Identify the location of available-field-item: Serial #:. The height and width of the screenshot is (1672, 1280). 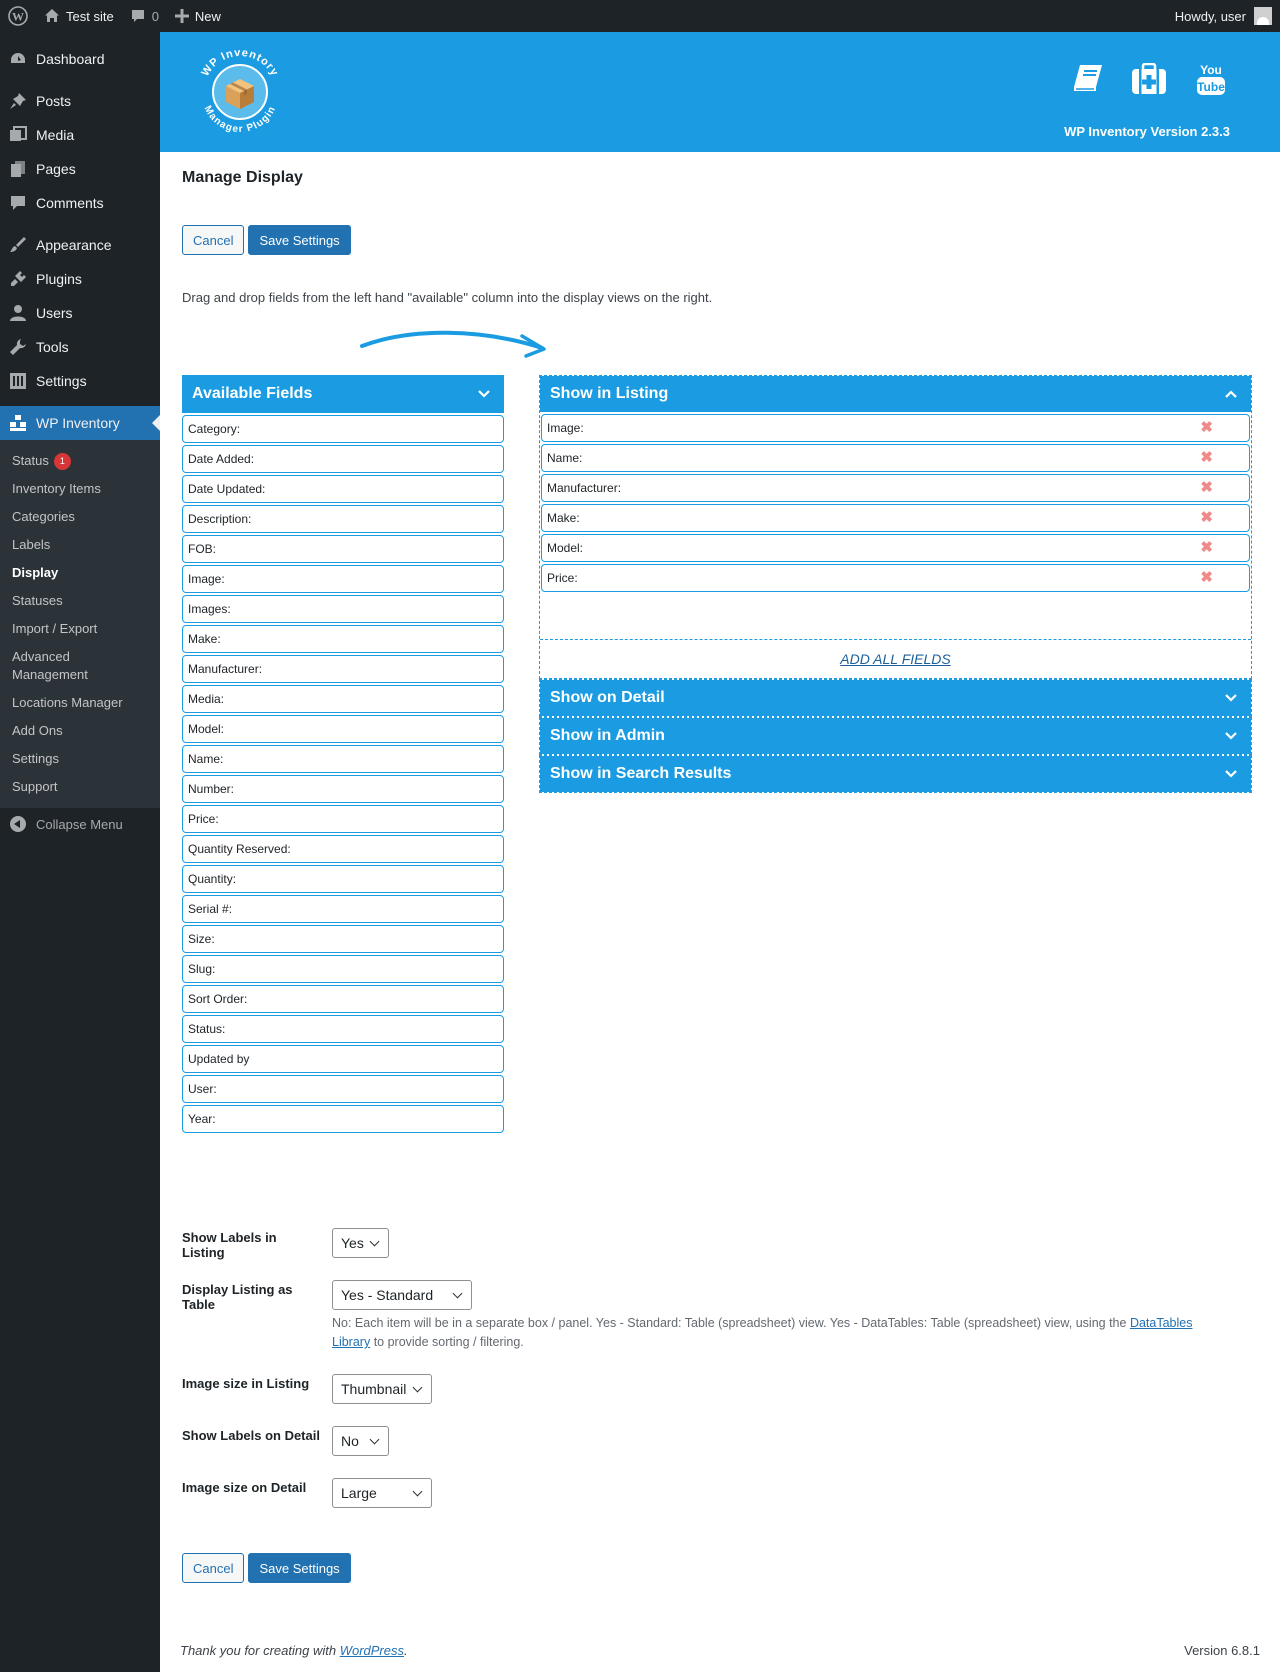
(343, 909).